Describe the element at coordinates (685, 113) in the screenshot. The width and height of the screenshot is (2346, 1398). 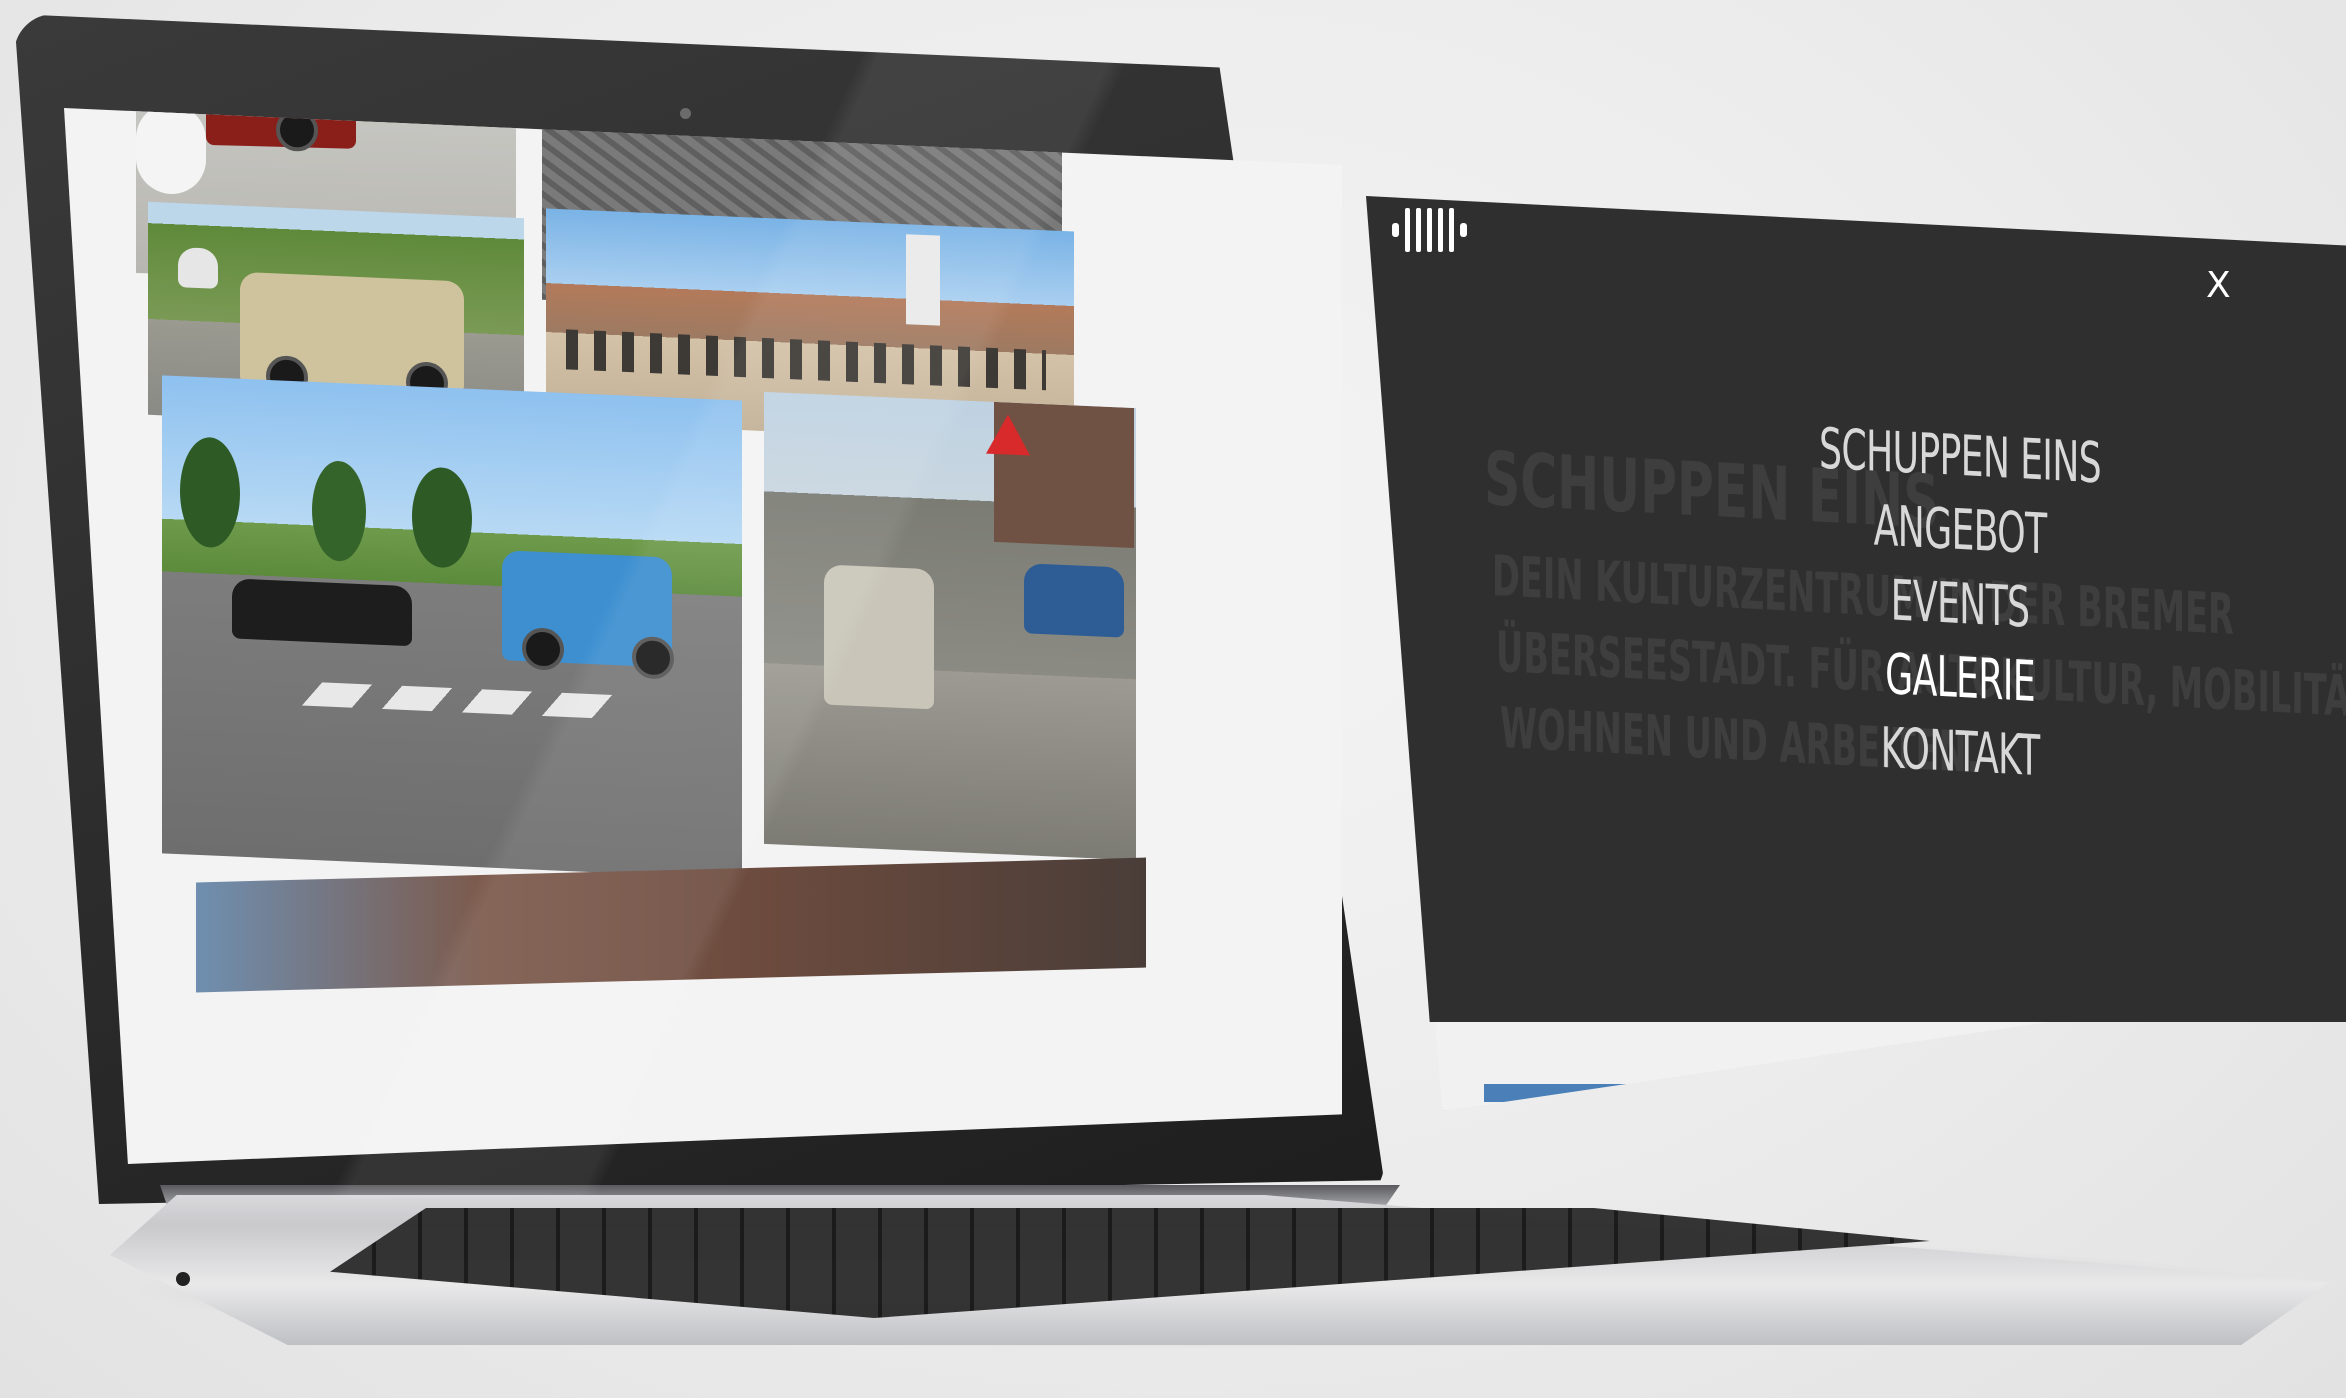
I see `webcam-icon` at that location.